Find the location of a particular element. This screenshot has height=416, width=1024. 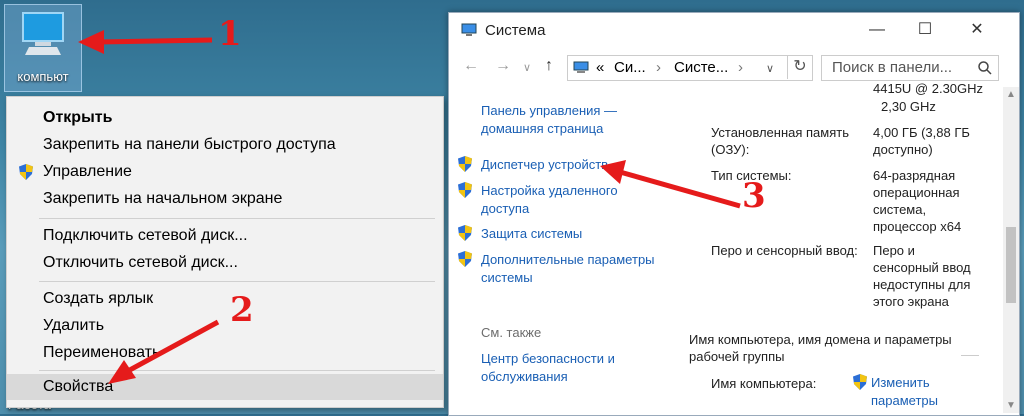

annotation-number-2: 2 is located at coordinates (242, 310).